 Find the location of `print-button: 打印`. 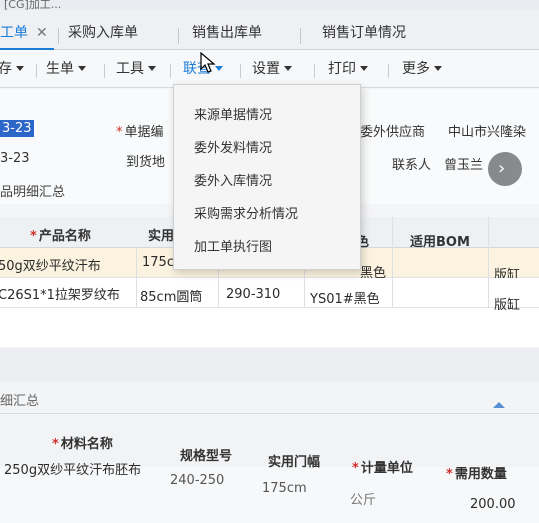

print-button: 打印 is located at coordinates (348, 69).